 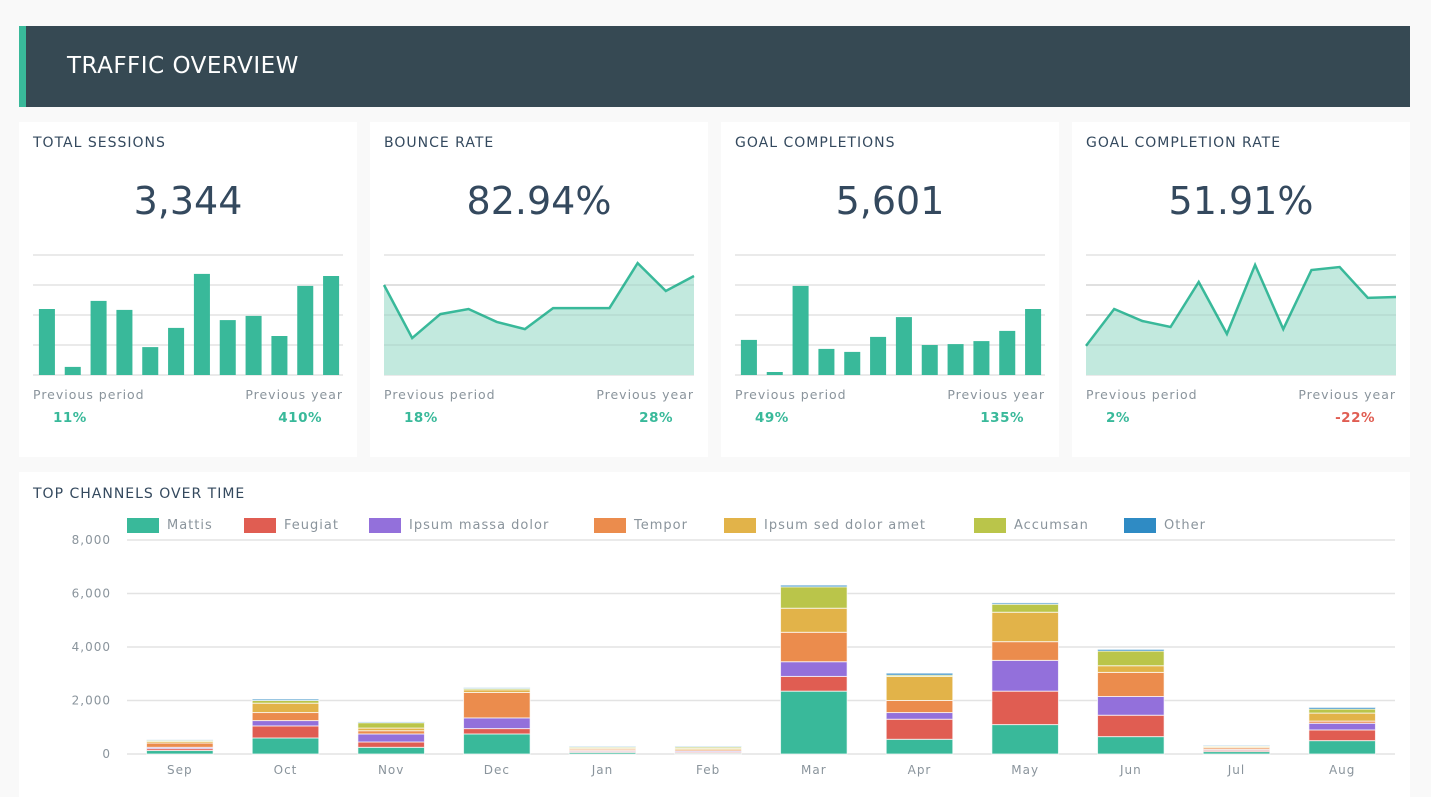 What do you see at coordinates (890, 201) in the screenshot?
I see `kpi-value: 5,601` at bounding box center [890, 201].